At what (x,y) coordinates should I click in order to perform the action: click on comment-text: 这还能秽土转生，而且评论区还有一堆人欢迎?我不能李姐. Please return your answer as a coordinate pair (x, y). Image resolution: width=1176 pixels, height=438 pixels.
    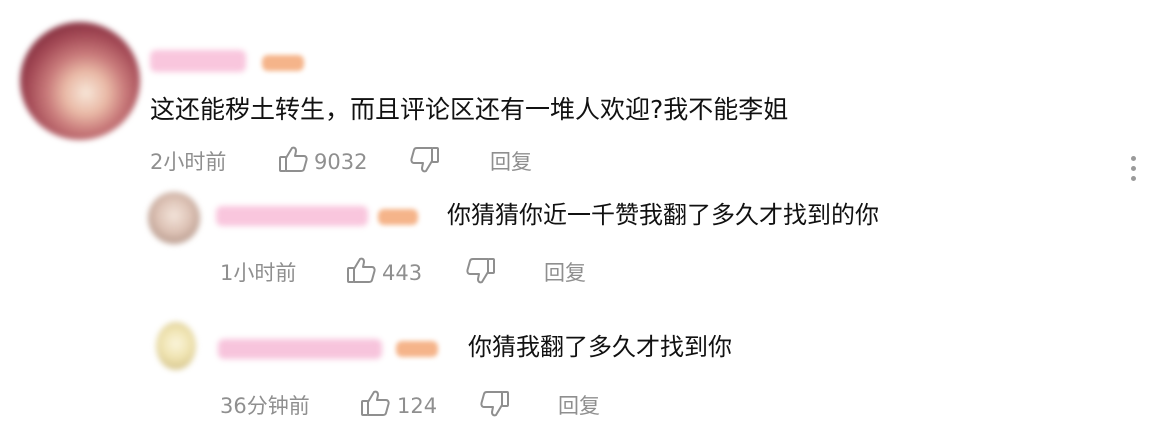
    Looking at the image, I should click on (469, 109).